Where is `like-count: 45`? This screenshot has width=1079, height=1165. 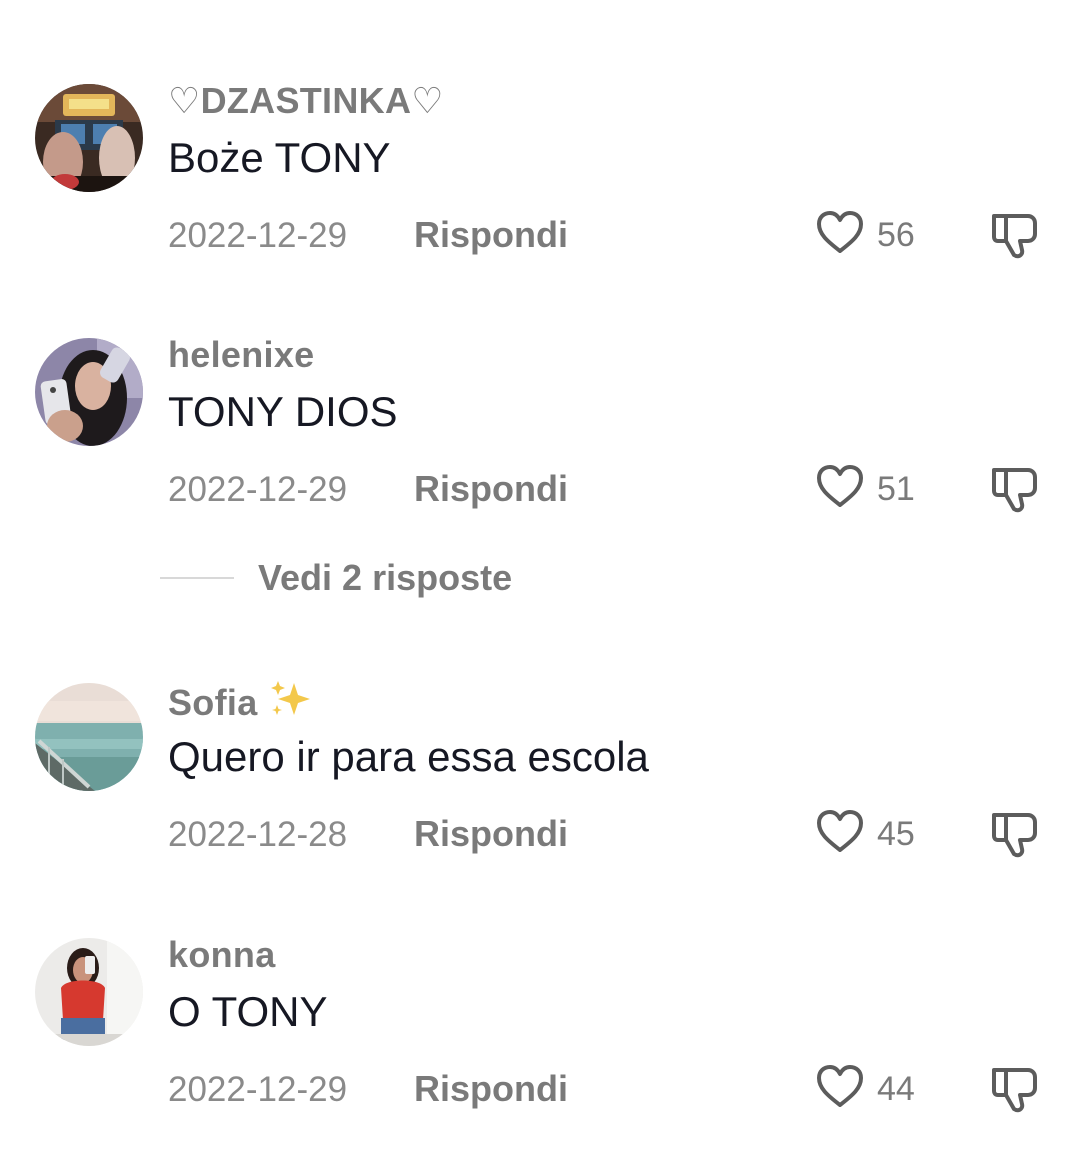 like-count: 45 is located at coordinates (896, 833).